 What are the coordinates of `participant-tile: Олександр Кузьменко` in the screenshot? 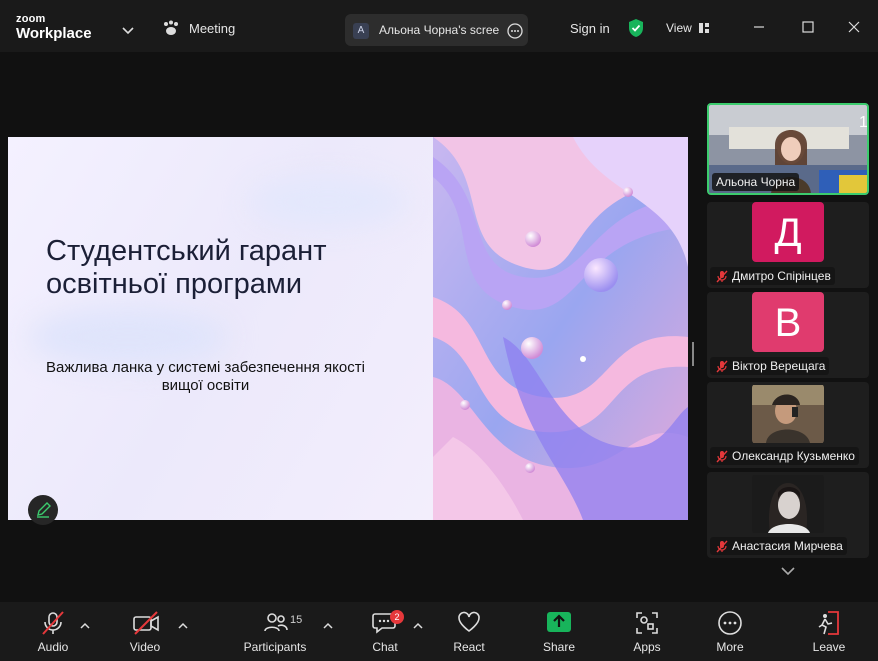 It's located at (788, 425).